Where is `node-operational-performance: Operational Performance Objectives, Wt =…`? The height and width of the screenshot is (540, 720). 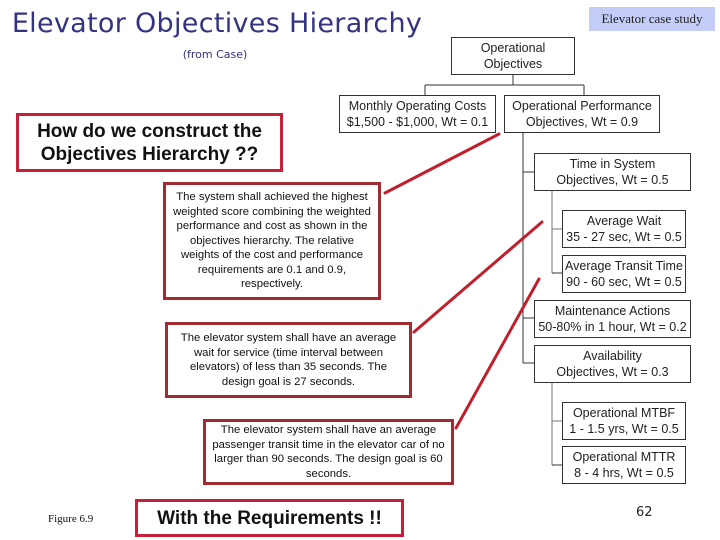
node-operational-performance: Operational Performance Objectives, Wt =… is located at coordinates (582, 114).